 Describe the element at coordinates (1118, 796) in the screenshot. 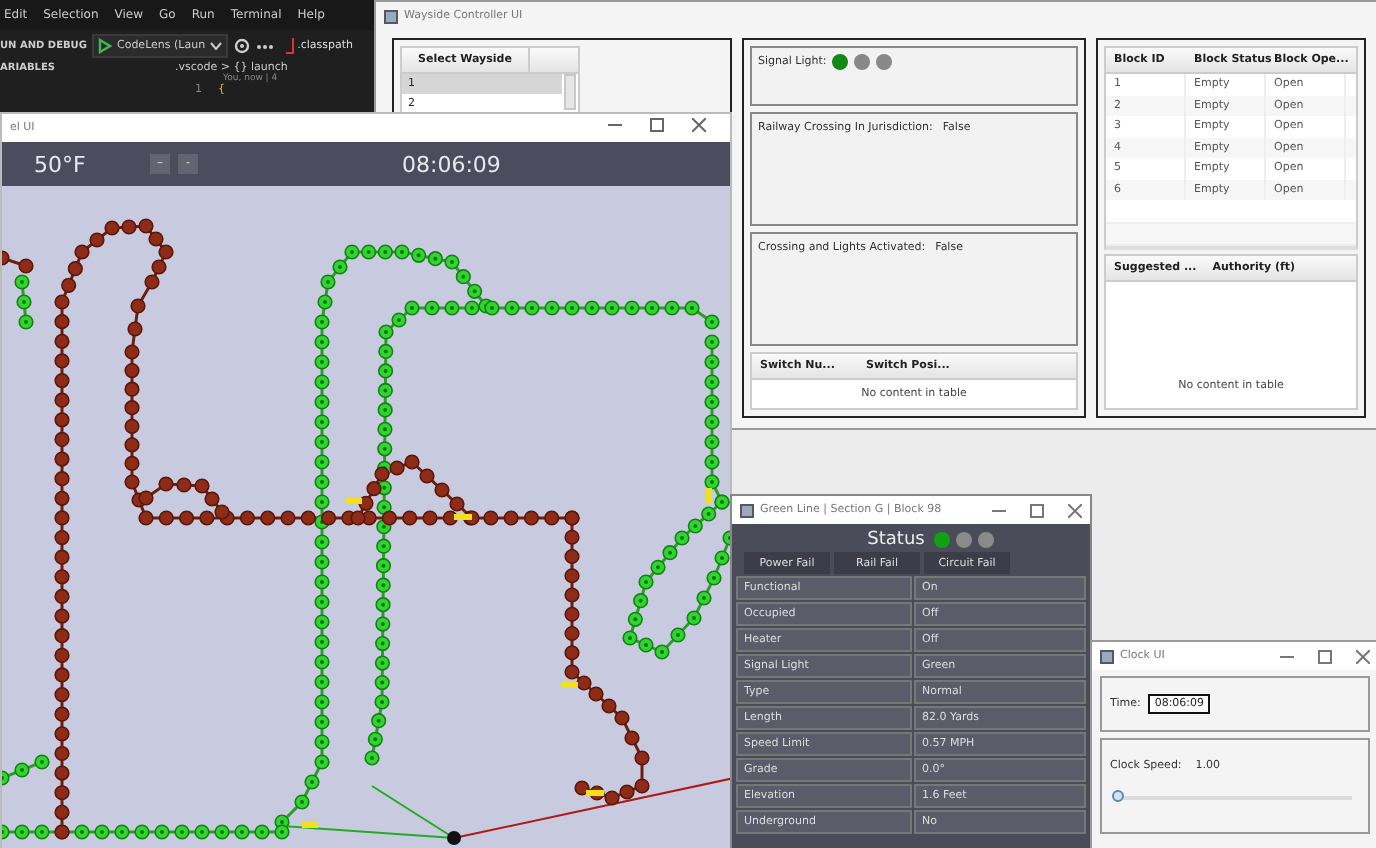

I see `slider-thumb` at that location.